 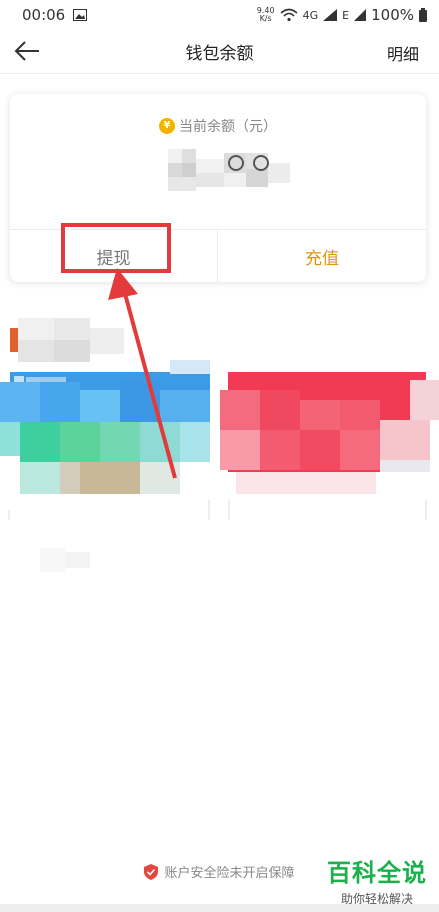 I want to click on battery-icon, so click(x=423, y=15).